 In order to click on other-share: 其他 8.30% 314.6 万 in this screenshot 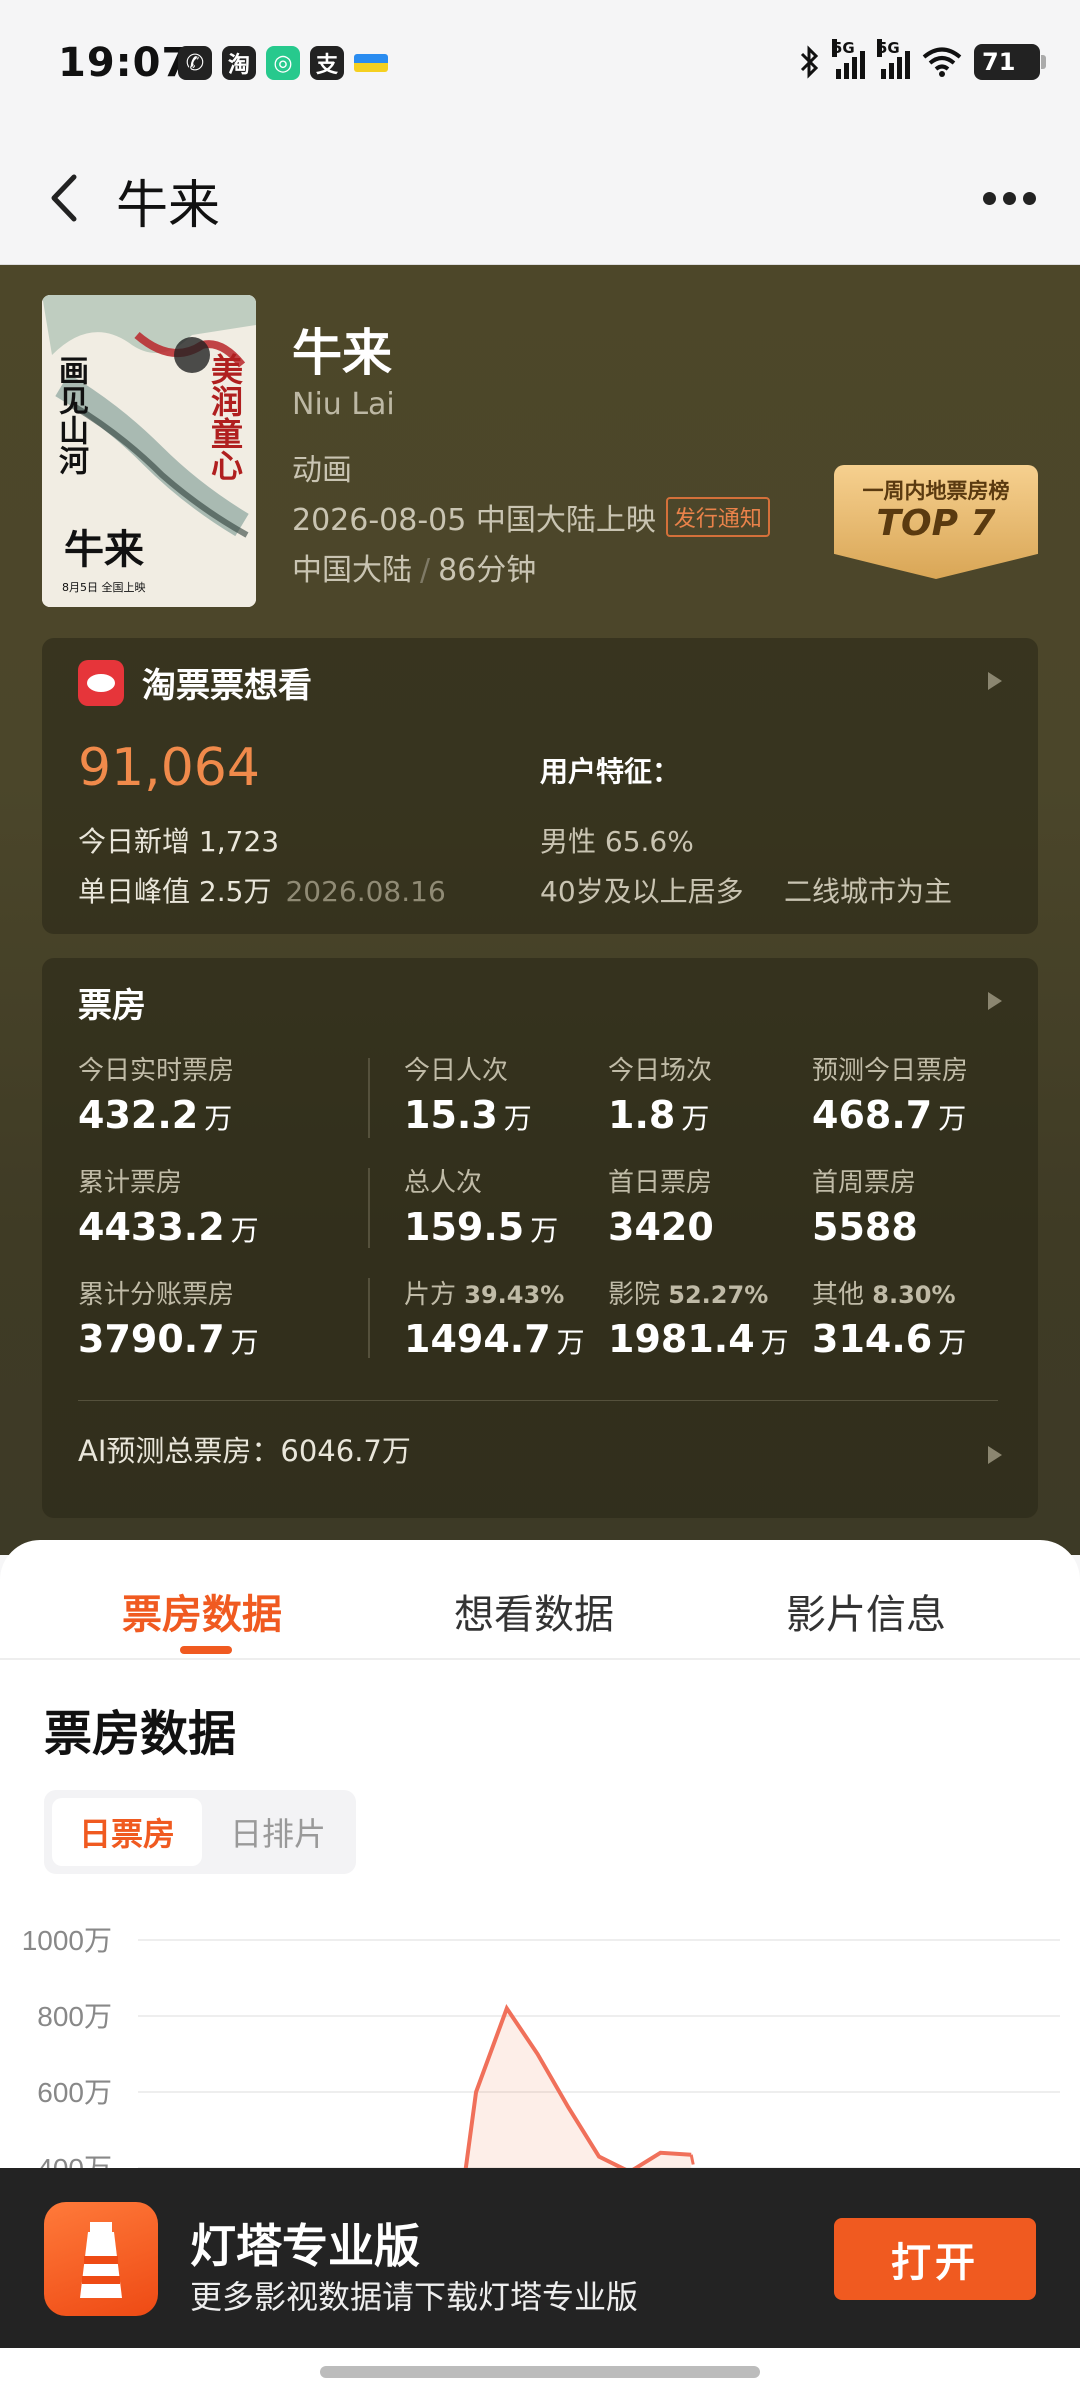, I will do `click(889, 1320)`.